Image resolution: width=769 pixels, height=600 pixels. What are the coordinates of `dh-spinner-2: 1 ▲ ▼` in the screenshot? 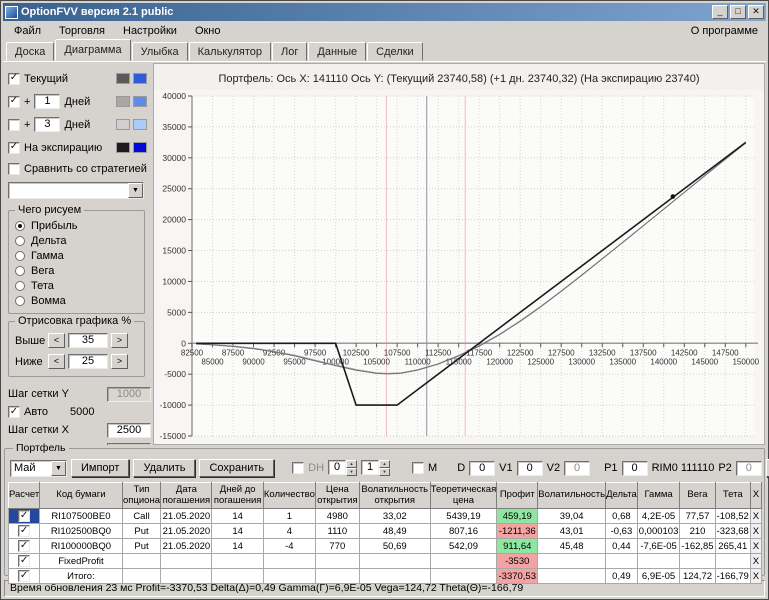 It's located at (376, 468).